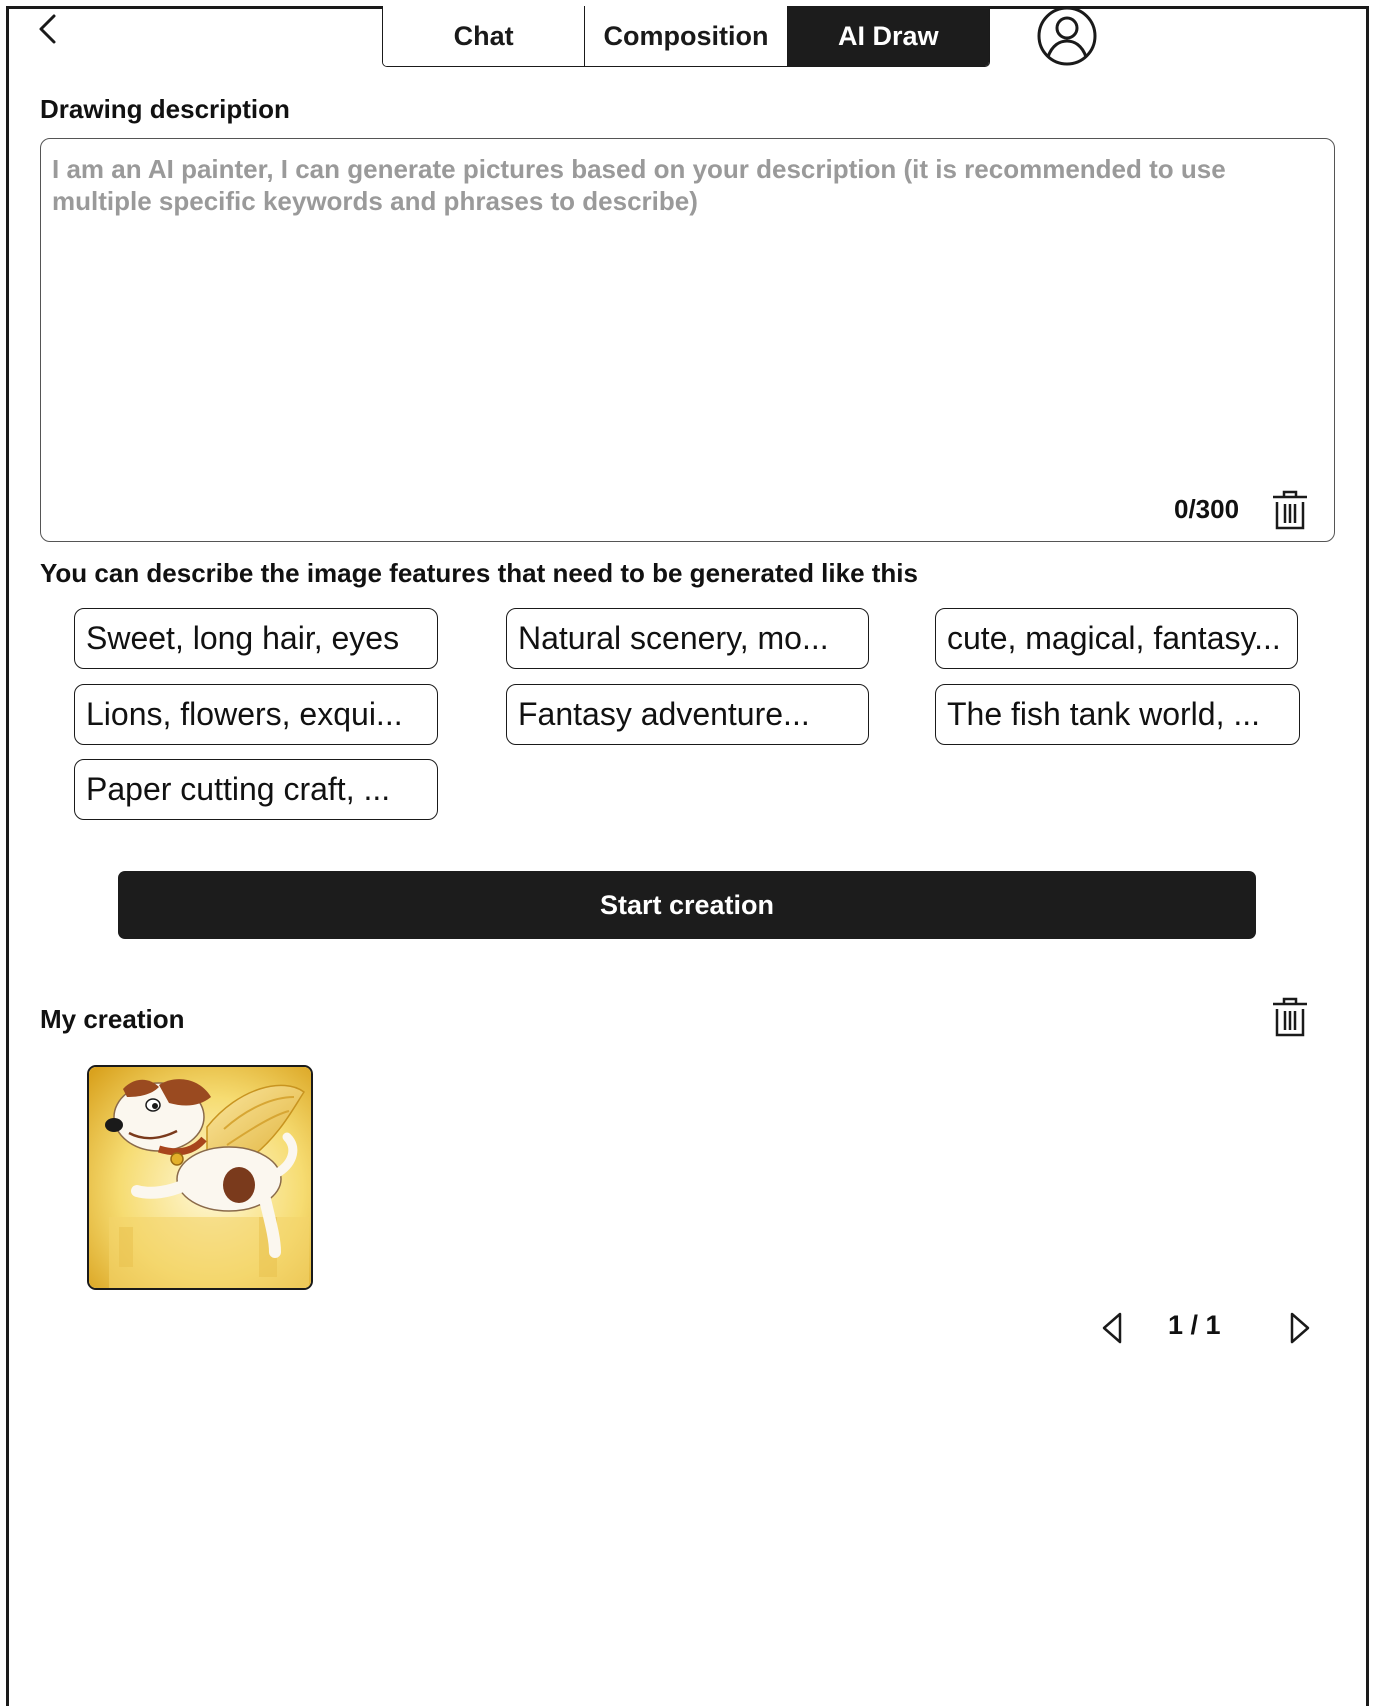 This screenshot has height=1706, width=1375. I want to click on winged-dog-illustration, so click(200, 1177).